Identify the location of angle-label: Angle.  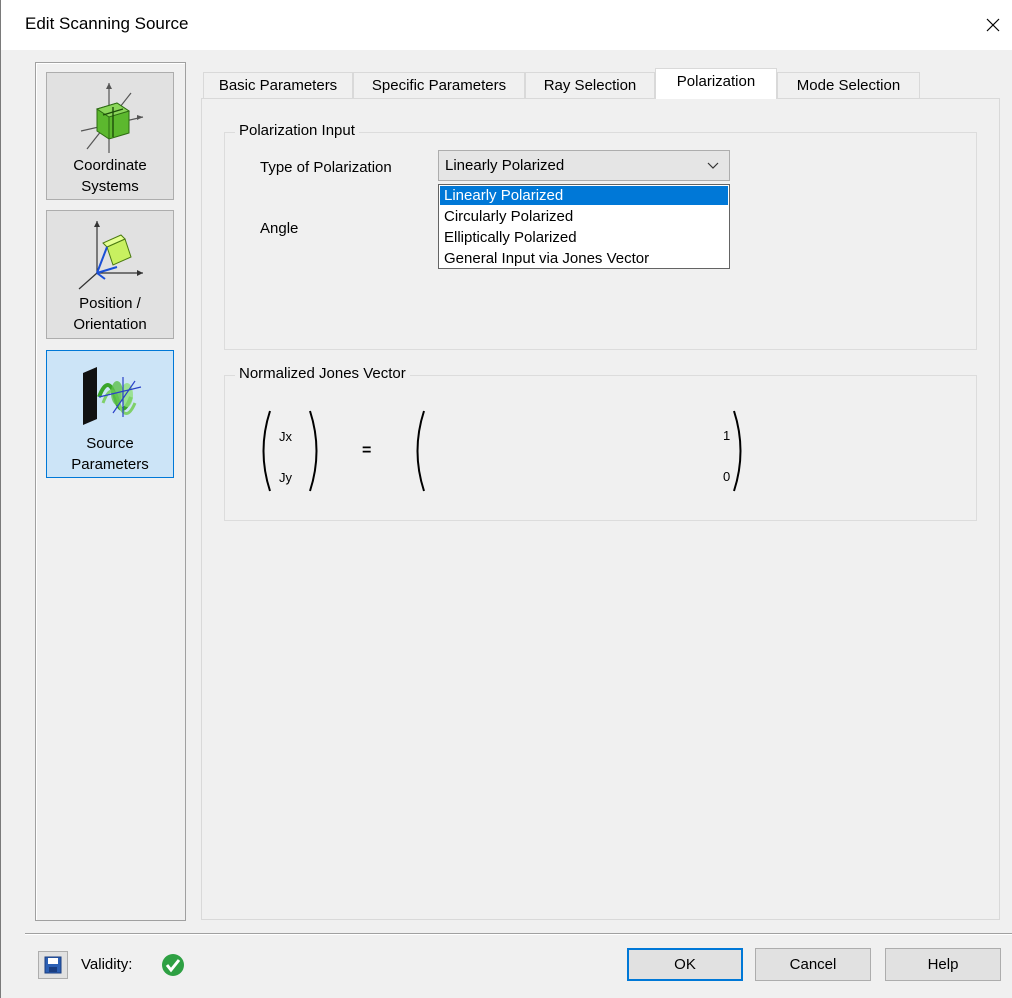
(279, 228).